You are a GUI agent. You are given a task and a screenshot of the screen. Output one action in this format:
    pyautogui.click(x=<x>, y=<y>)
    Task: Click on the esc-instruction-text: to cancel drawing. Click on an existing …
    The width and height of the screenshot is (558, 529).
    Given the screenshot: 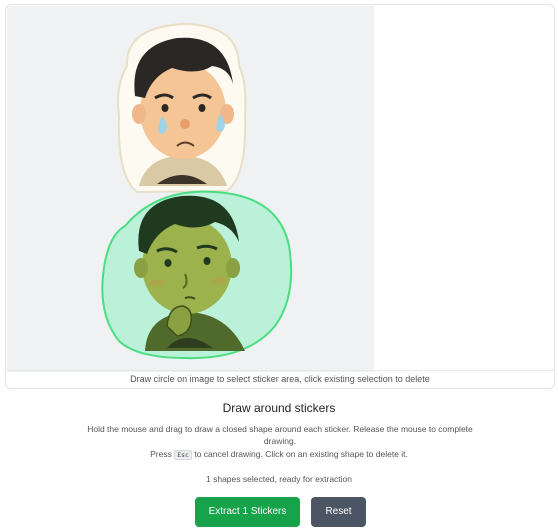 What is the action you would take?
    pyautogui.click(x=301, y=454)
    